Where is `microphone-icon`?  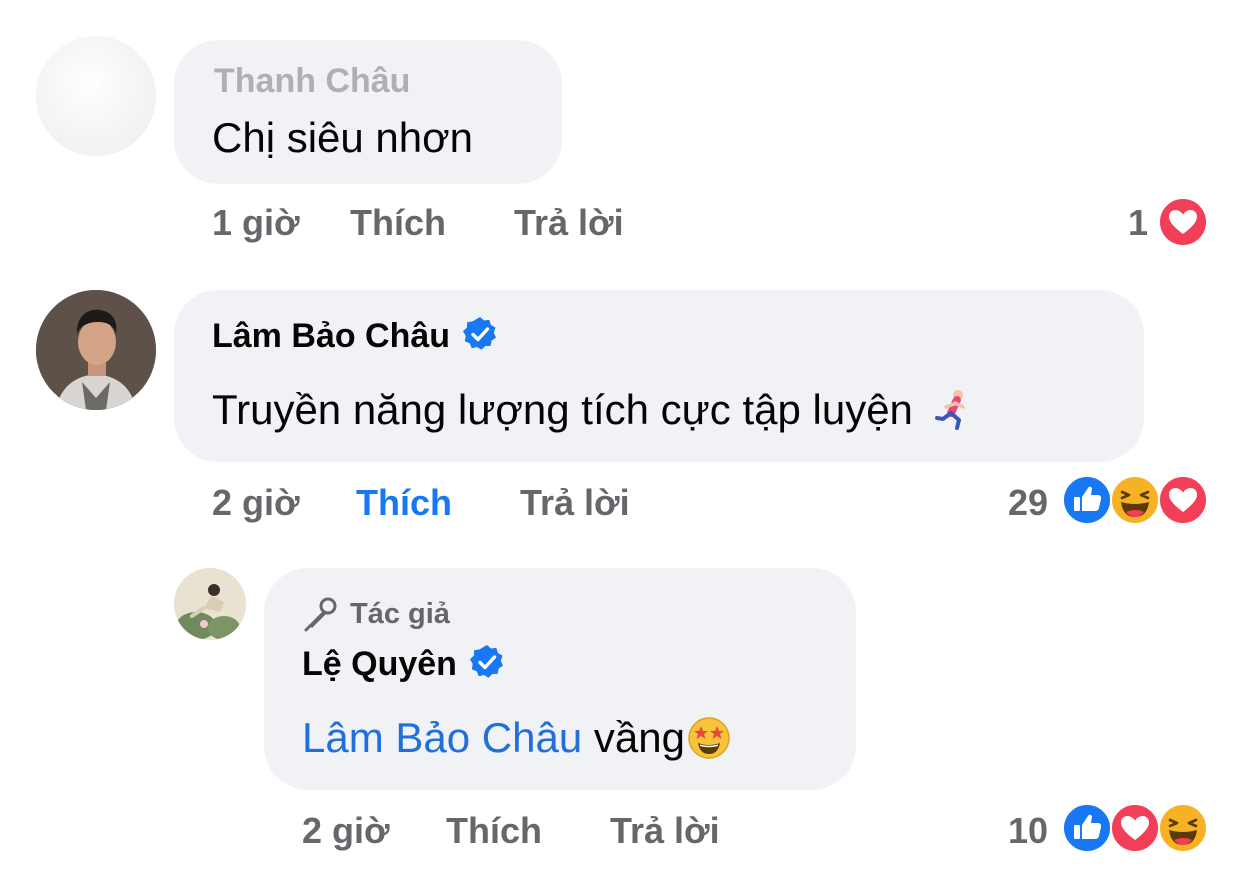
microphone-icon is located at coordinates (320, 614).